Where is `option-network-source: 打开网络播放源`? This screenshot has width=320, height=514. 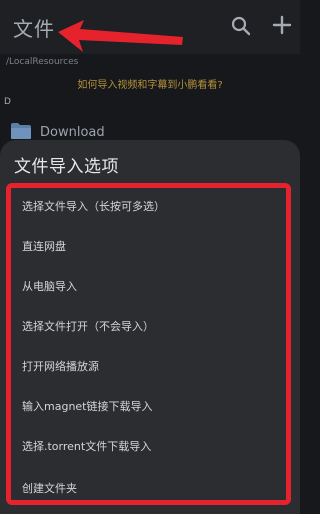 option-network-source: 打开网络播放源 is located at coordinates (152, 367).